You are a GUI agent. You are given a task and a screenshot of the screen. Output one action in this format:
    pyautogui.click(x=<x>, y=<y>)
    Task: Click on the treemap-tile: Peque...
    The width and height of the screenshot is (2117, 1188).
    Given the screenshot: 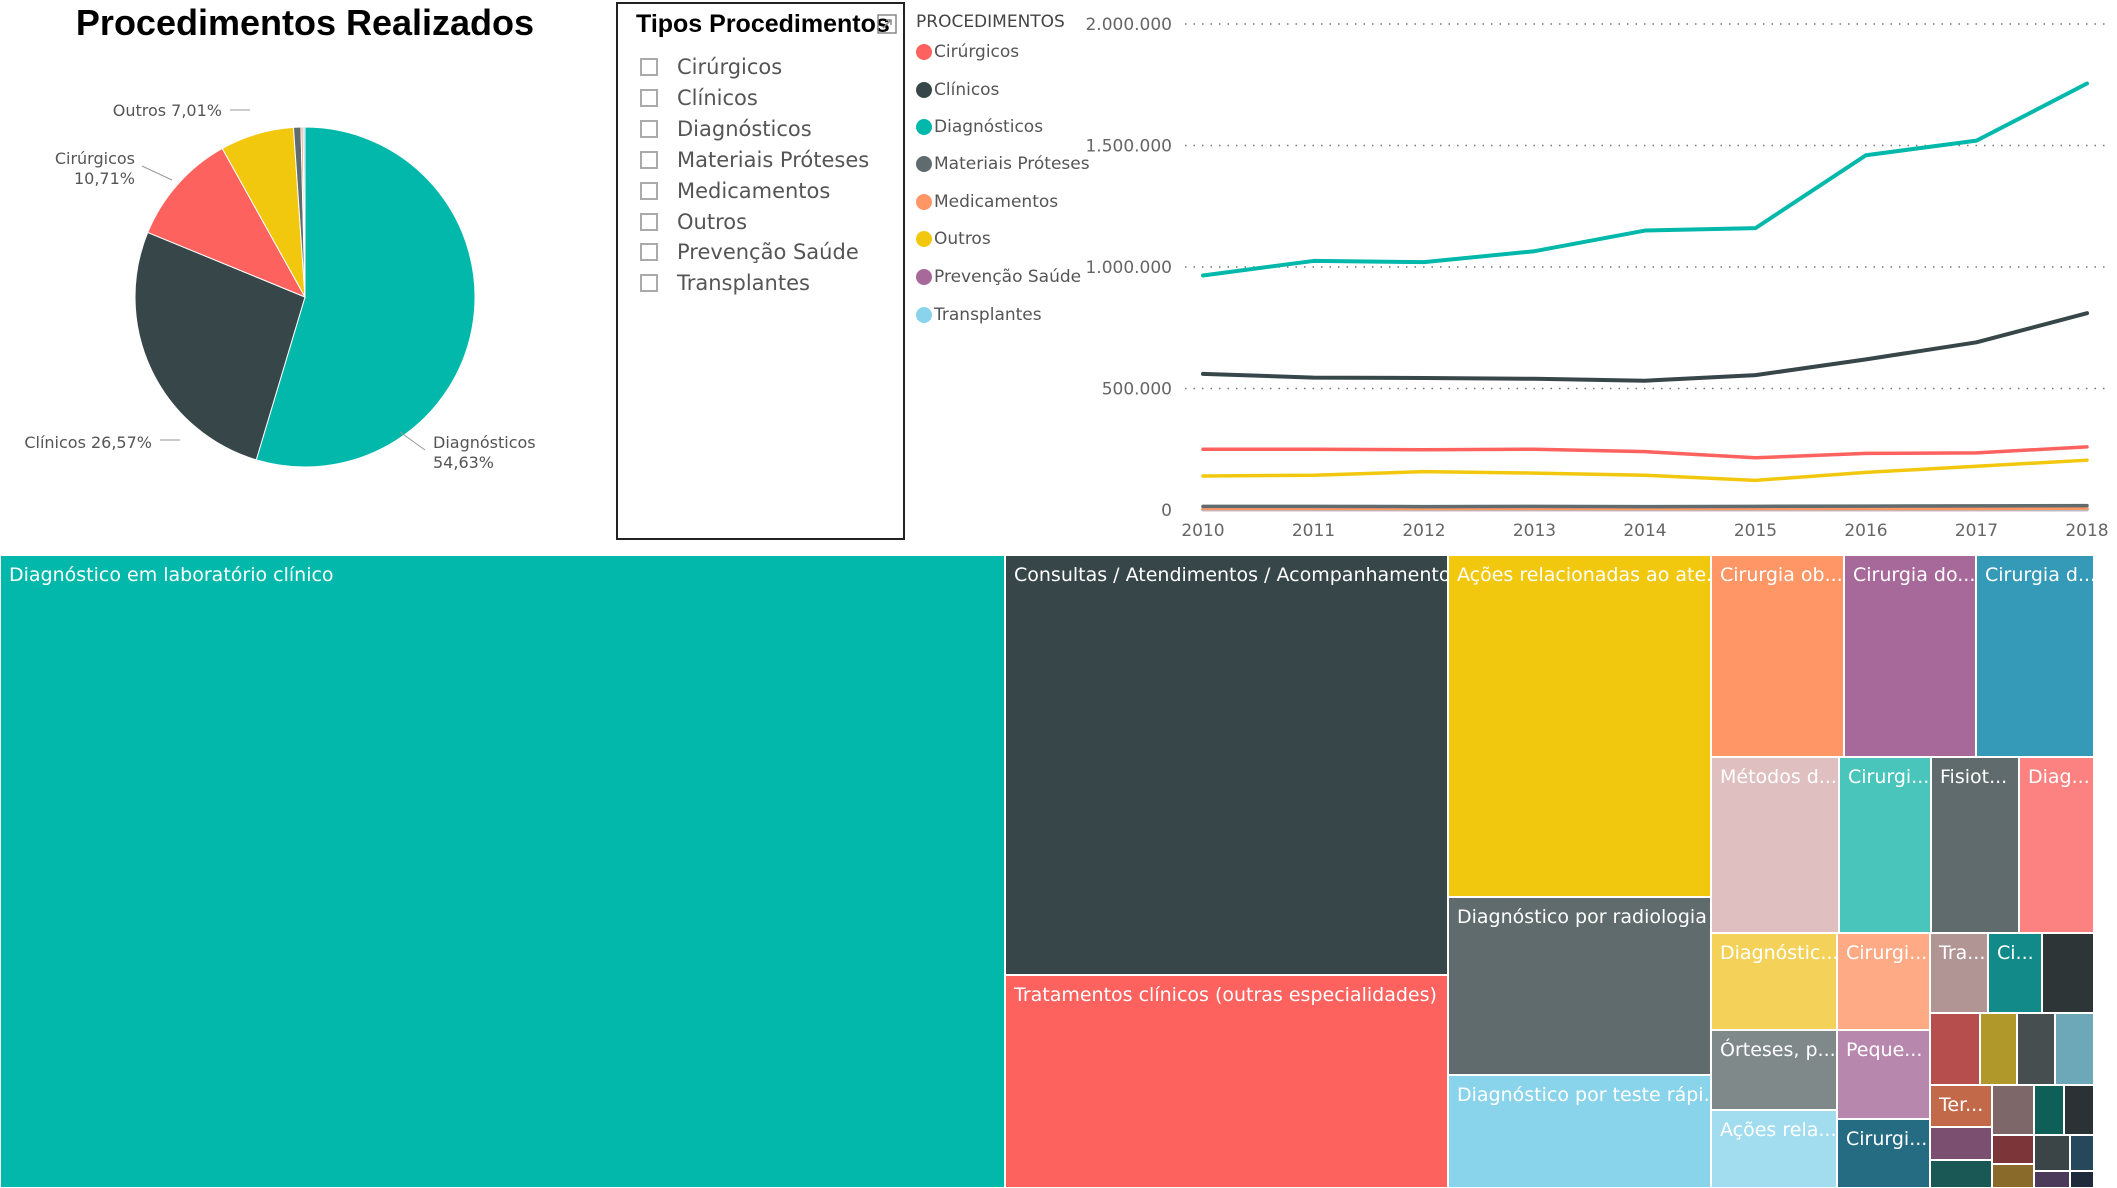 What is the action you would take?
    pyautogui.click(x=1883, y=1074)
    